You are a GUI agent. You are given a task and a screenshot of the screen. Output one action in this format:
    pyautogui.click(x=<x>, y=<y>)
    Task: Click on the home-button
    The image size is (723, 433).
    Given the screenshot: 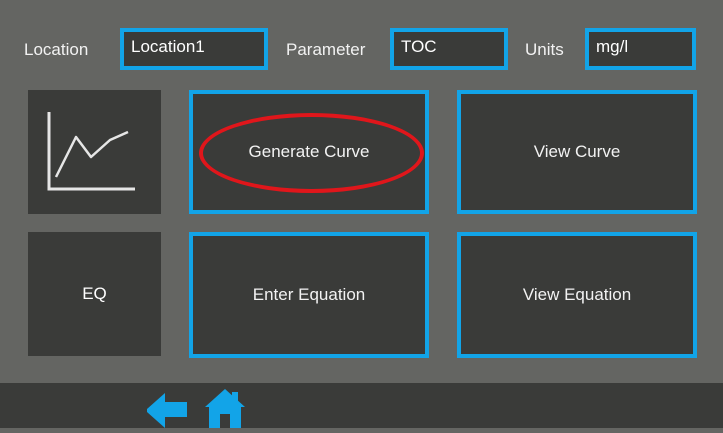 What is the action you would take?
    pyautogui.click(x=225, y=408)
    